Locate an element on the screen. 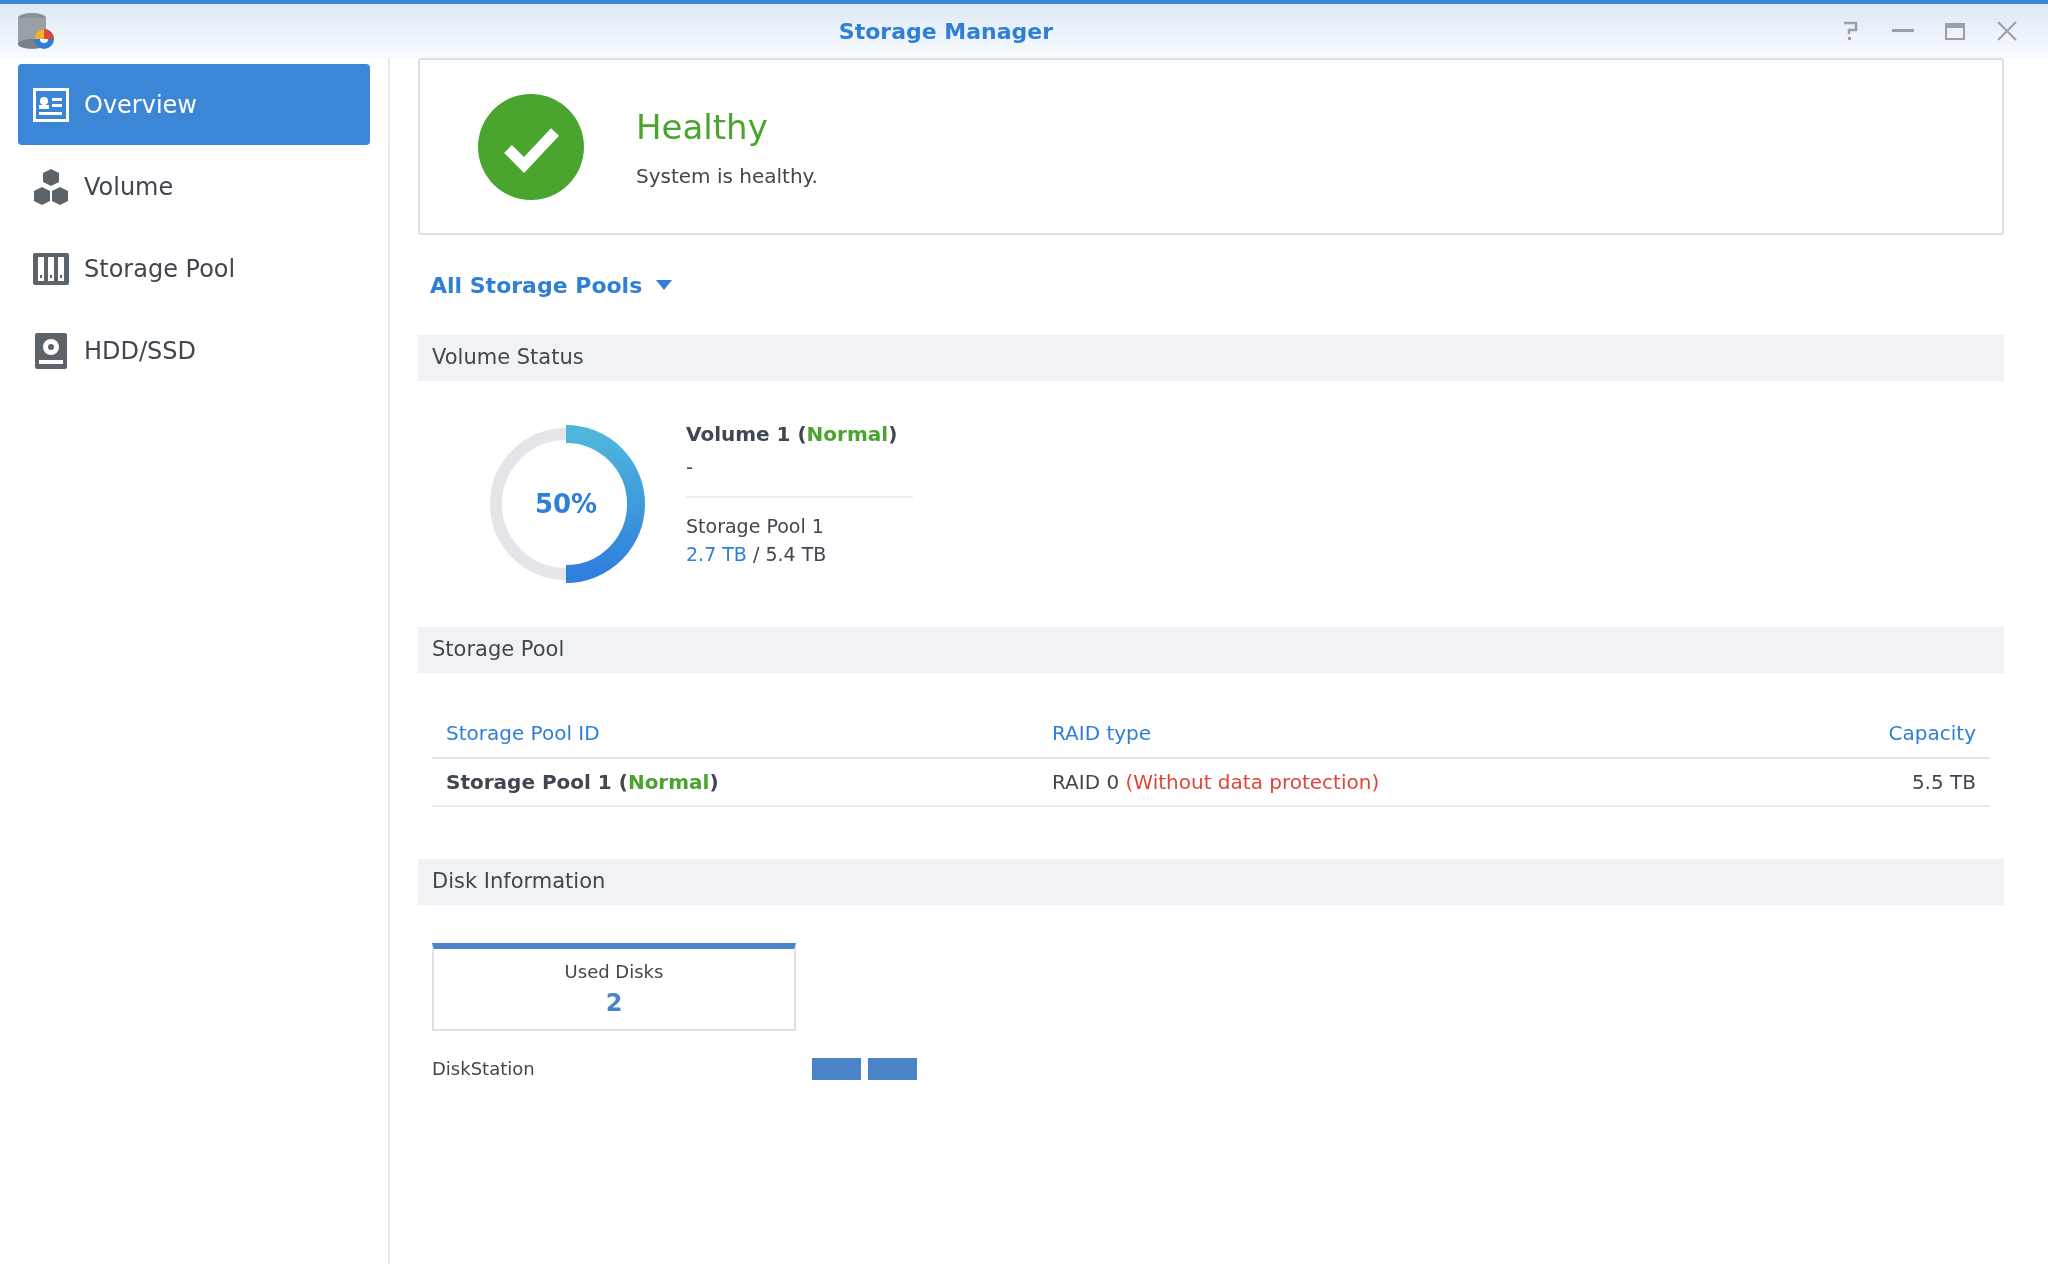  volume-capacity: 2.7 TB / 5.4 TB is located at coordinates (757, 555).